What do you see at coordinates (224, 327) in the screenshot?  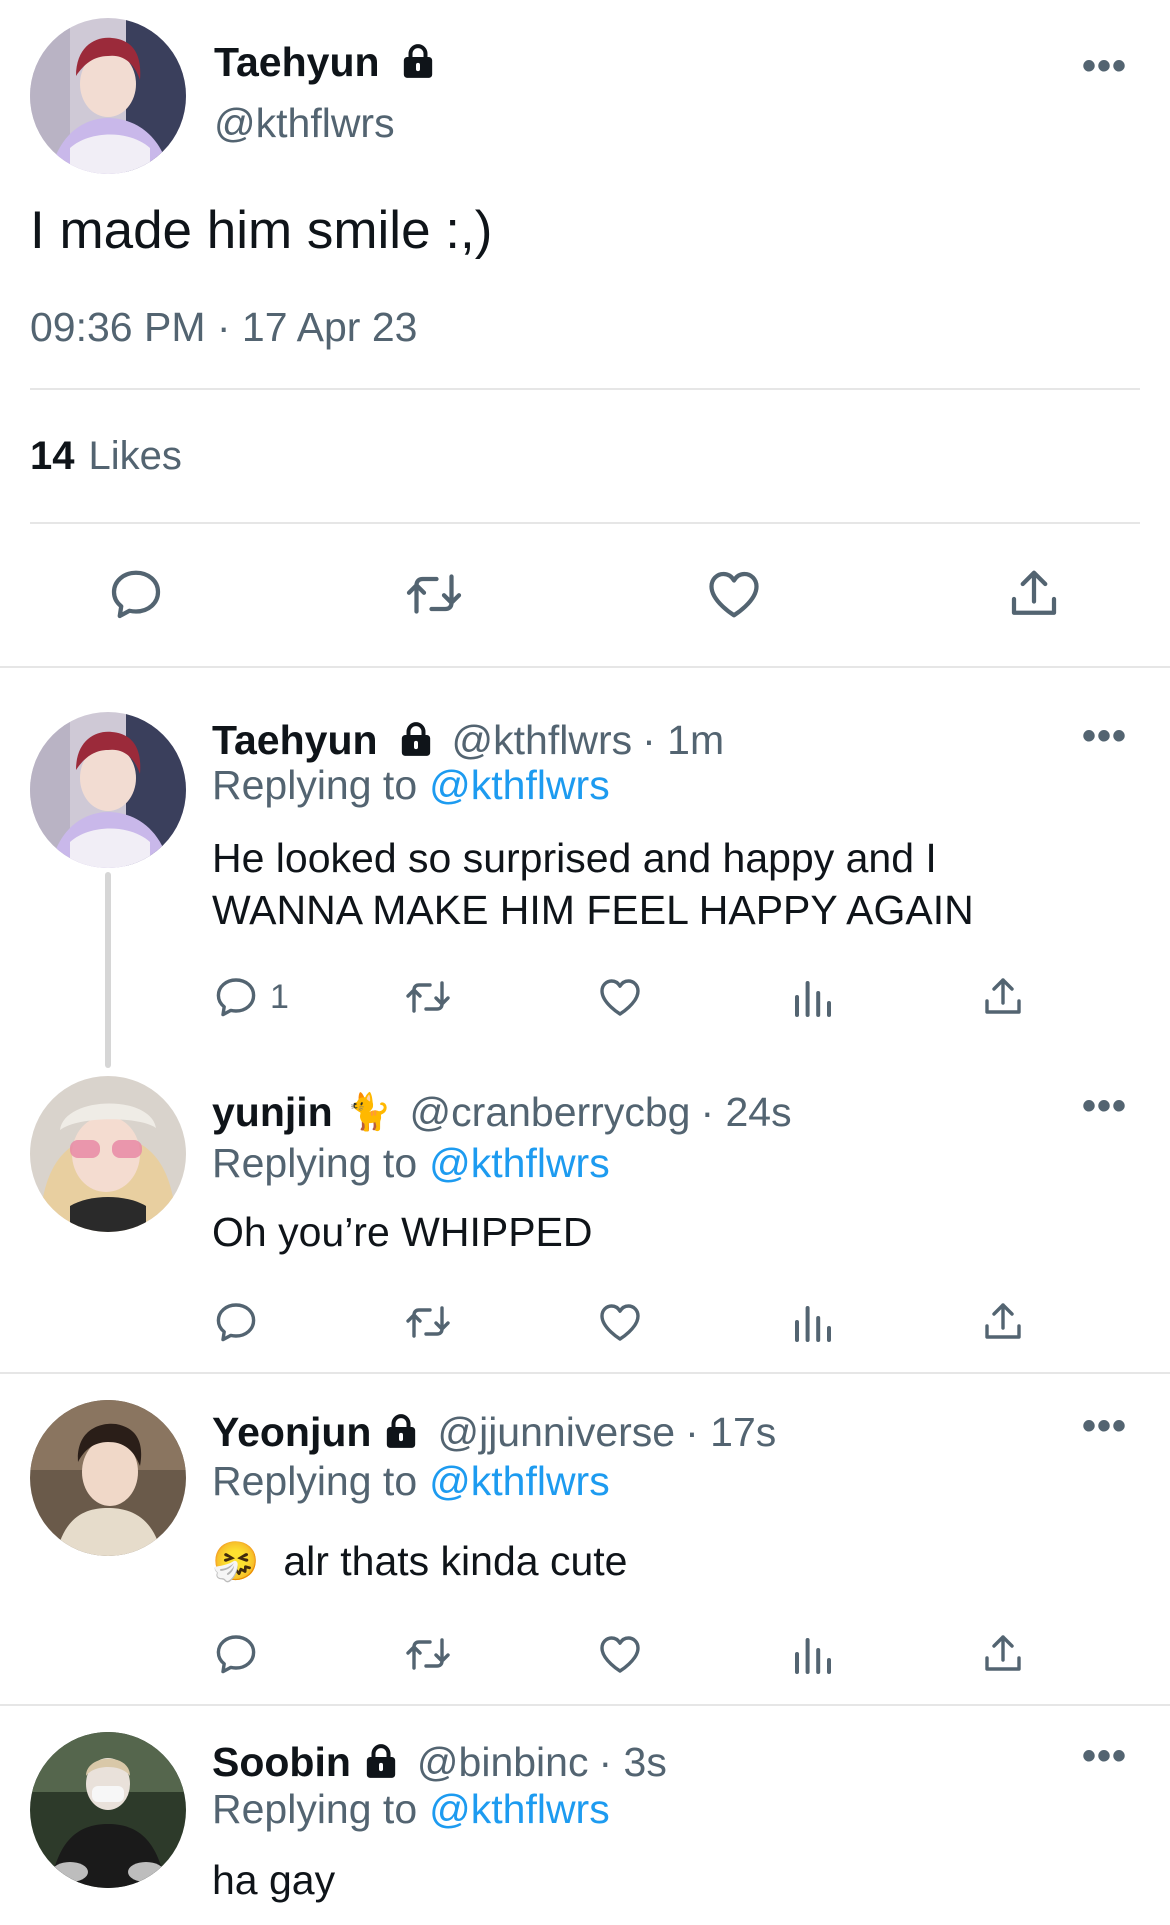 I see `main-tweet-timestamp: 09:36 PM · 17 Apr 23` at bounding box center [224, 327].